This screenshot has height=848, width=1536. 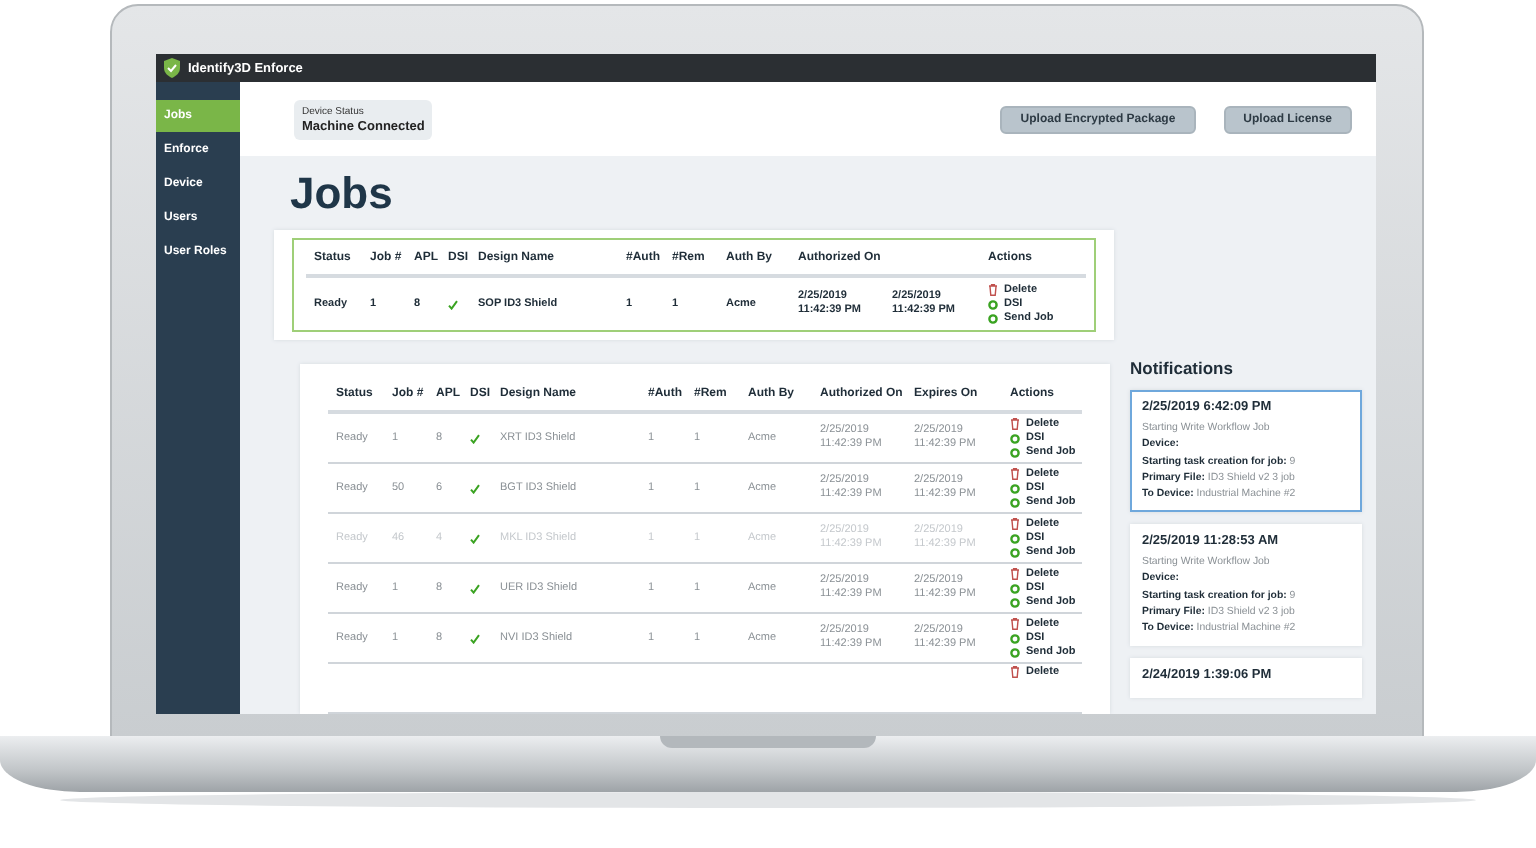 I want to click on shield-icon, so click(x=172, y=68).